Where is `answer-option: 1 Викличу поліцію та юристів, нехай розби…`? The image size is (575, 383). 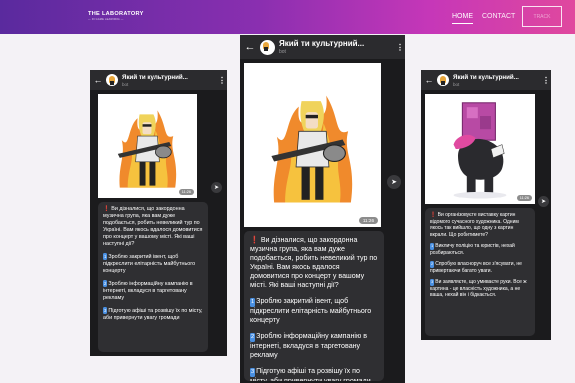 answer-option: 1 Викличу поліцію та юристів, нехай розби… is located at coordinates (472, 249).